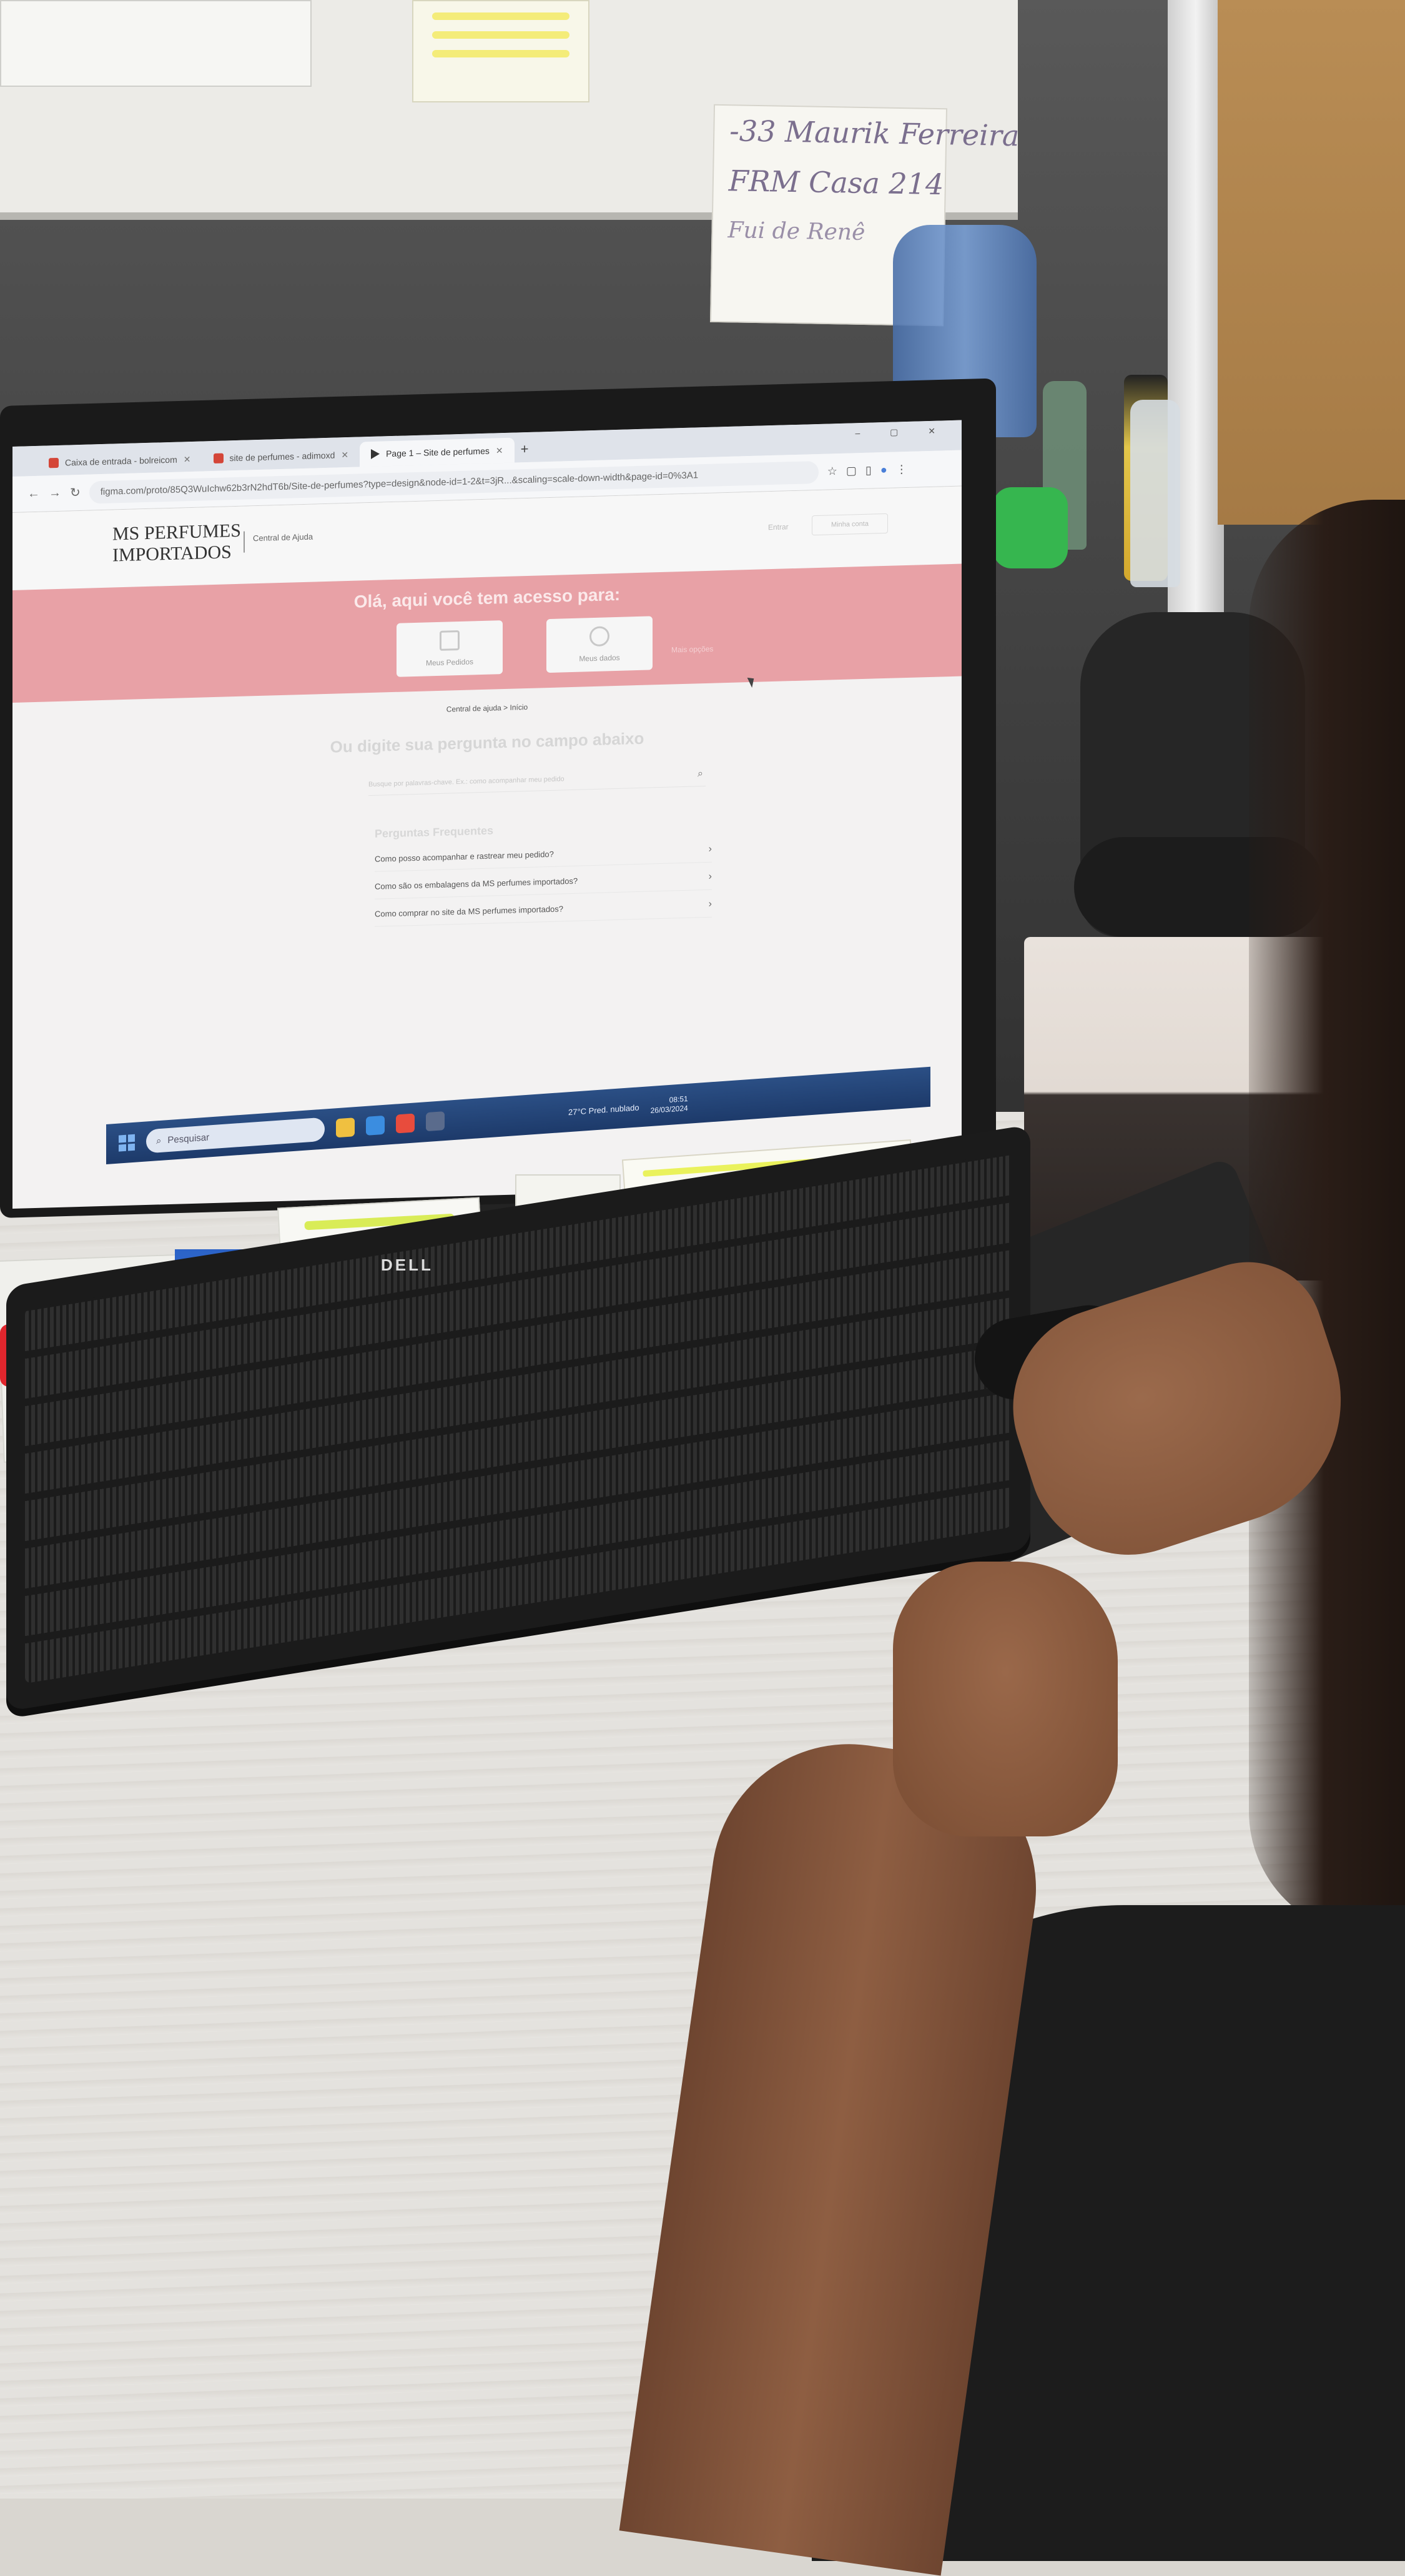  What do you see at coordinates (778, 527) in the screenshot?
I see `login-link: Entrar` at bounding box center [778, 527].